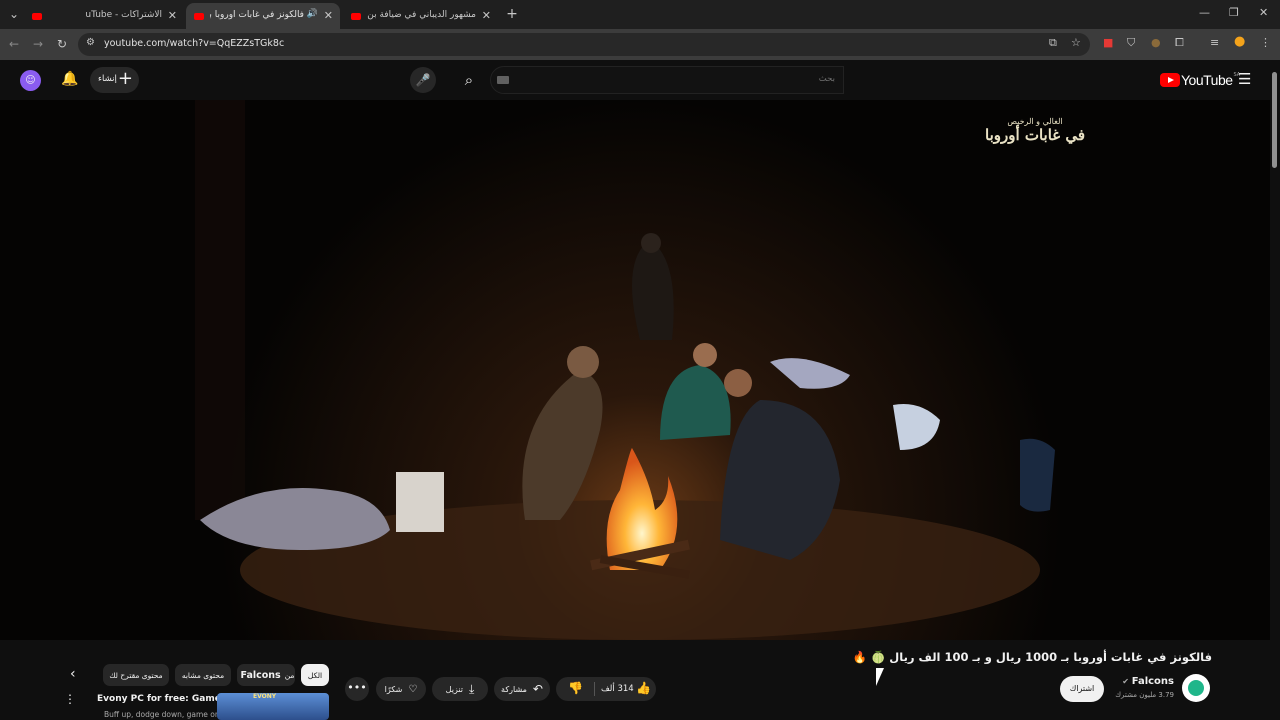  What do you see at coordinates (423, 80) in the screenshot?
I see `voice-search-mic-icon: 🎤` at bounding box center [423, 80].